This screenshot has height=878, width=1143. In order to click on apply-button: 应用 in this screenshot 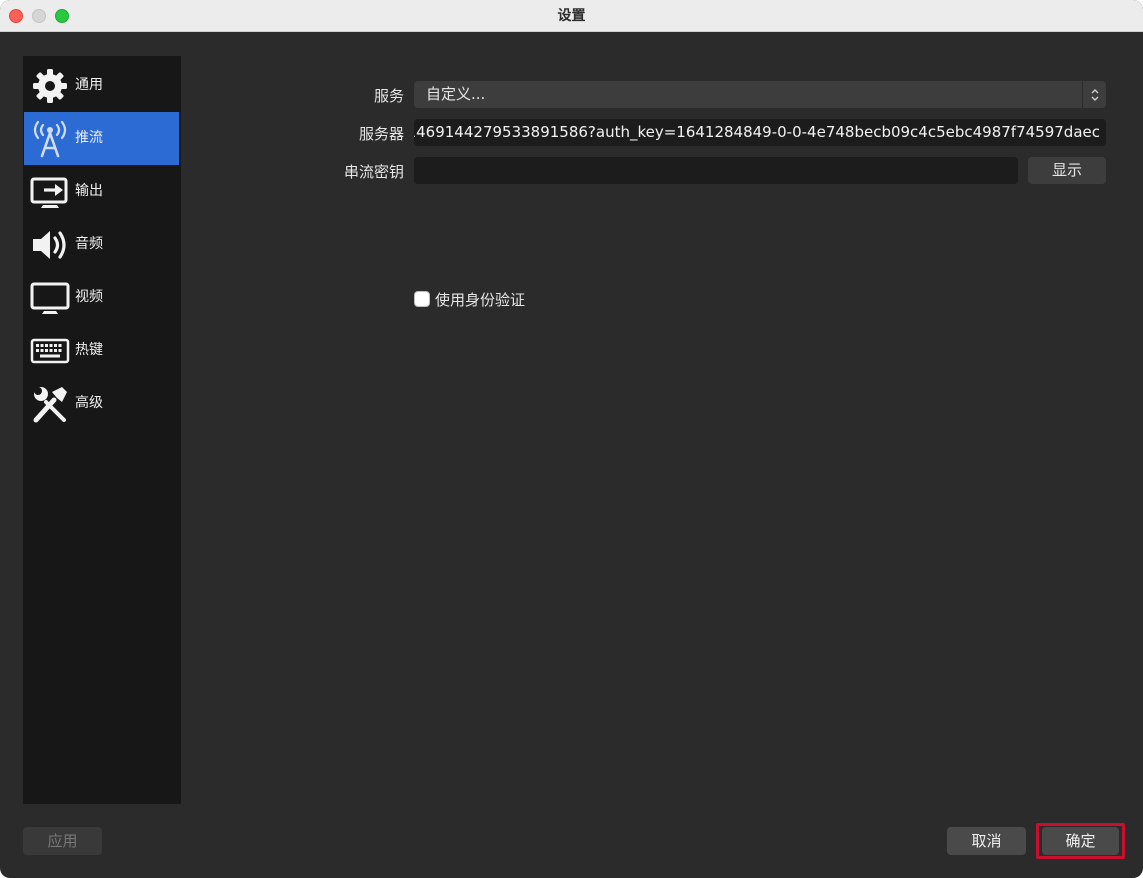, I will do `click(62, 841)`.